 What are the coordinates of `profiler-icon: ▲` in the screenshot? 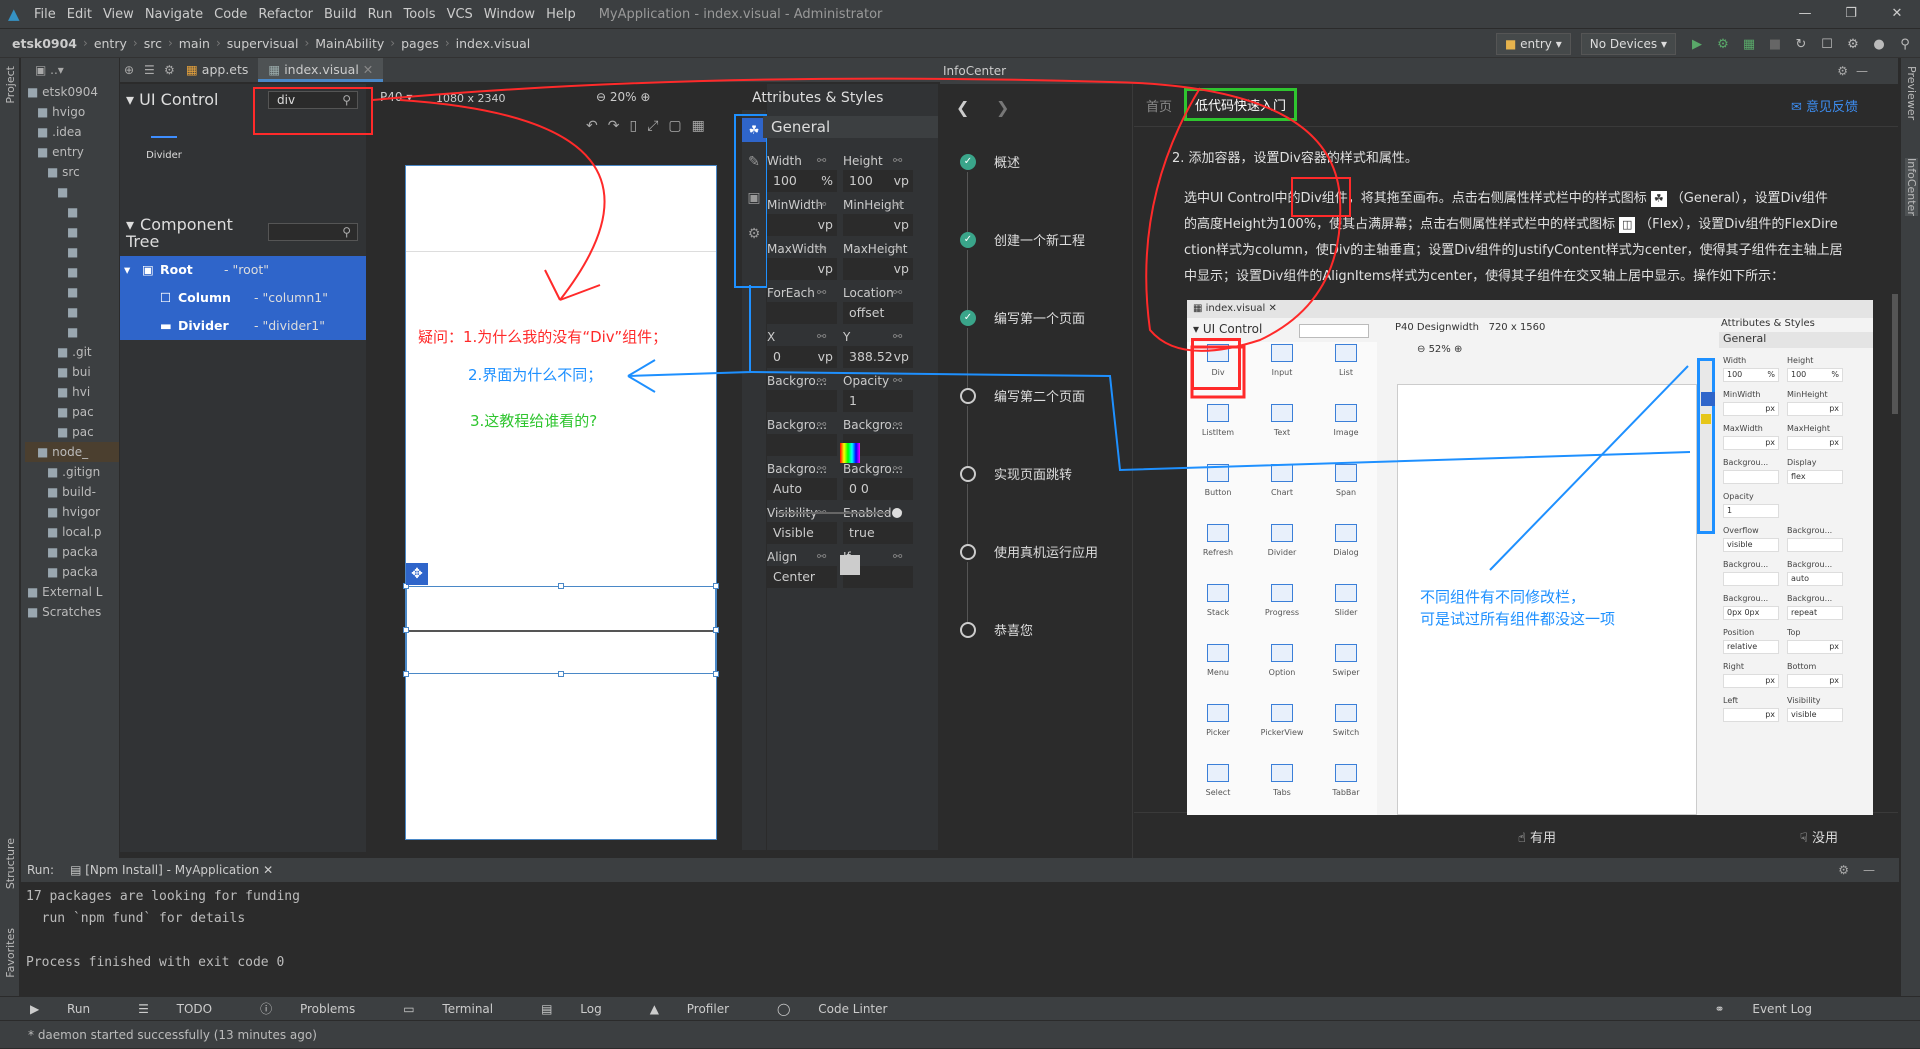 It's located at (656, 1008).